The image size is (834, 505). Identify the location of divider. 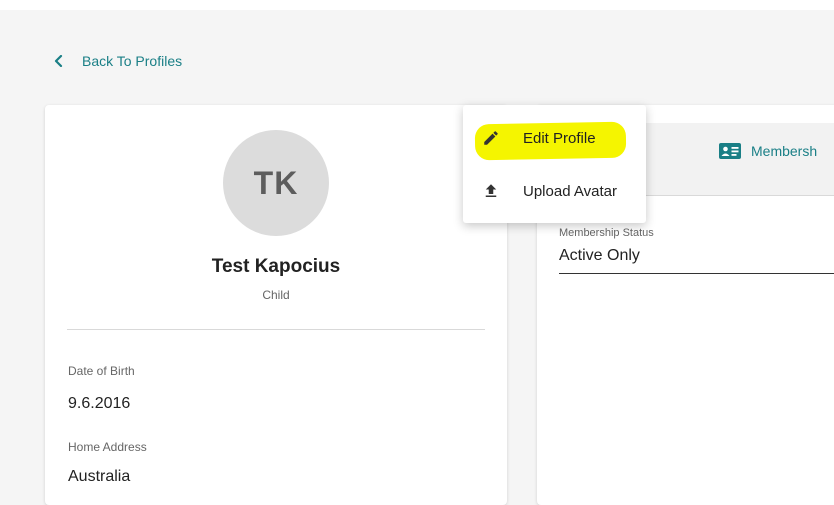
(276, 329).